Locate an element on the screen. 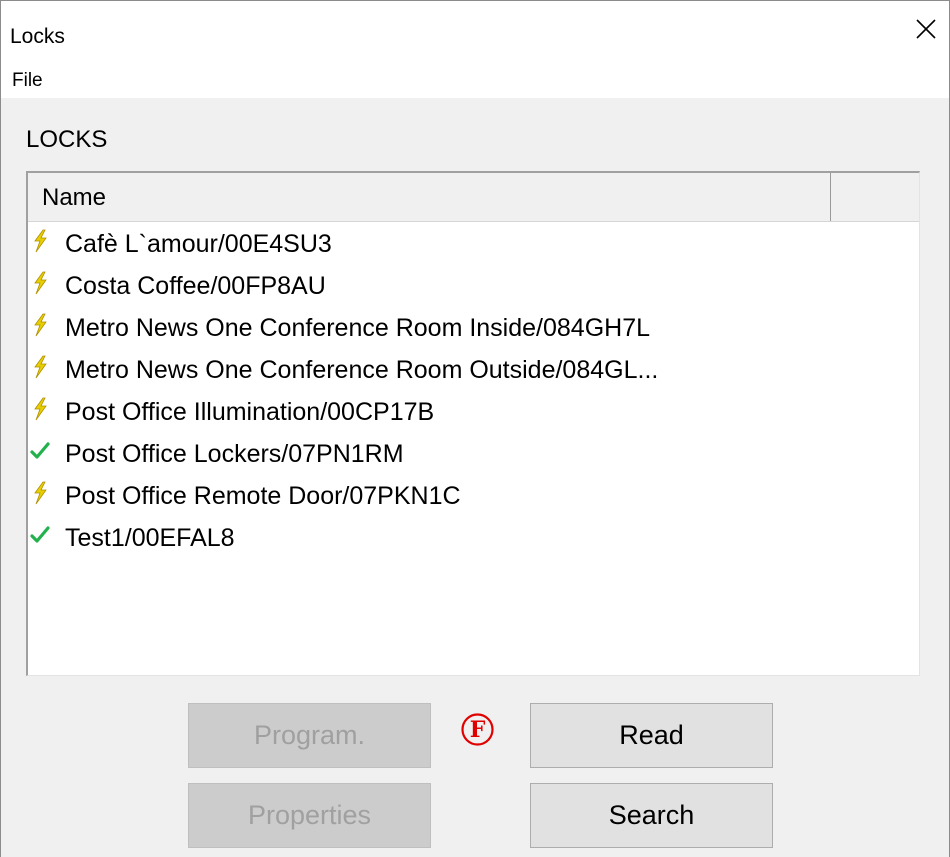 The width and height of the screenshot is (950, 857). close-button is located at coordinates (926, 29).